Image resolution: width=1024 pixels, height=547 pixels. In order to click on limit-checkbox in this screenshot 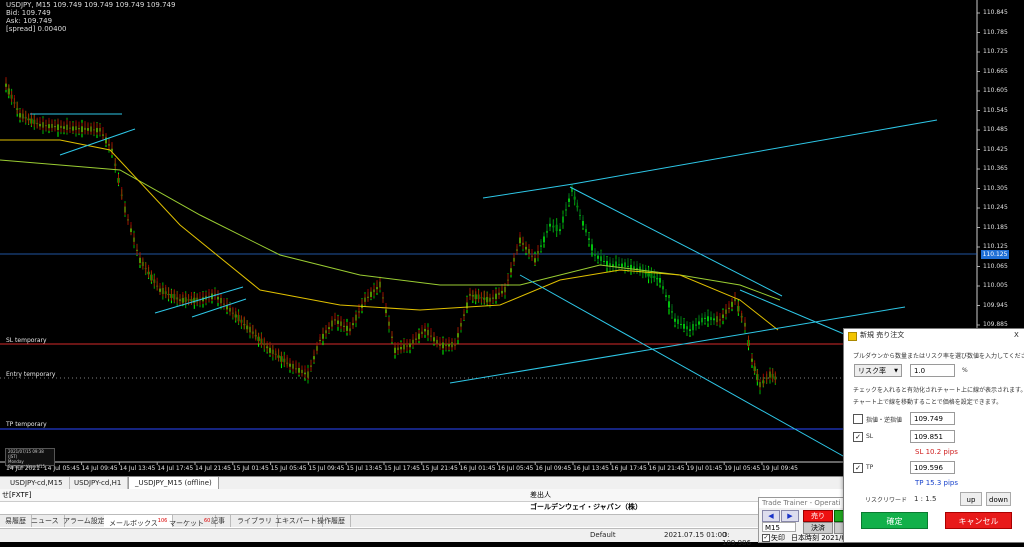, I will do `click(858, 419)`.